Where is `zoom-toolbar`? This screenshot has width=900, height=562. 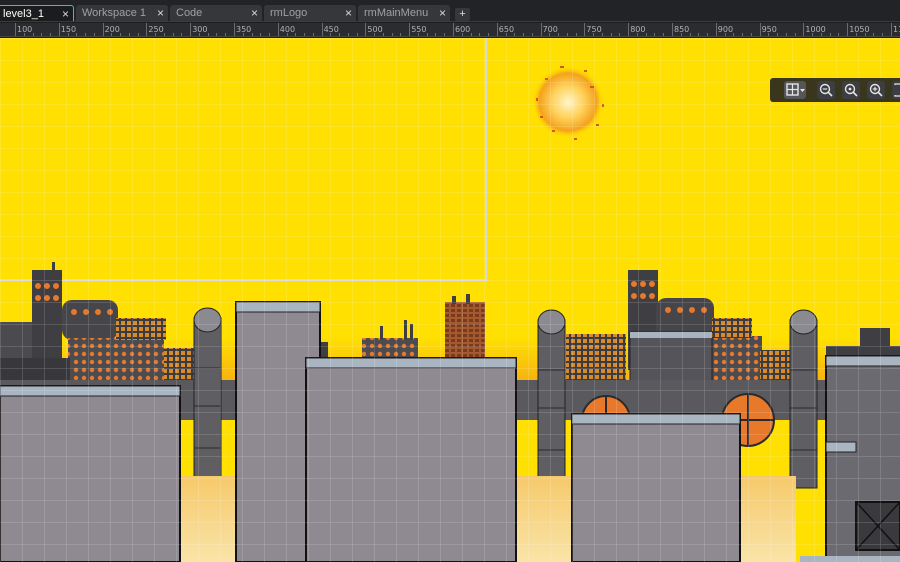 zoom-toolbar is located at coordinates (835, 90).